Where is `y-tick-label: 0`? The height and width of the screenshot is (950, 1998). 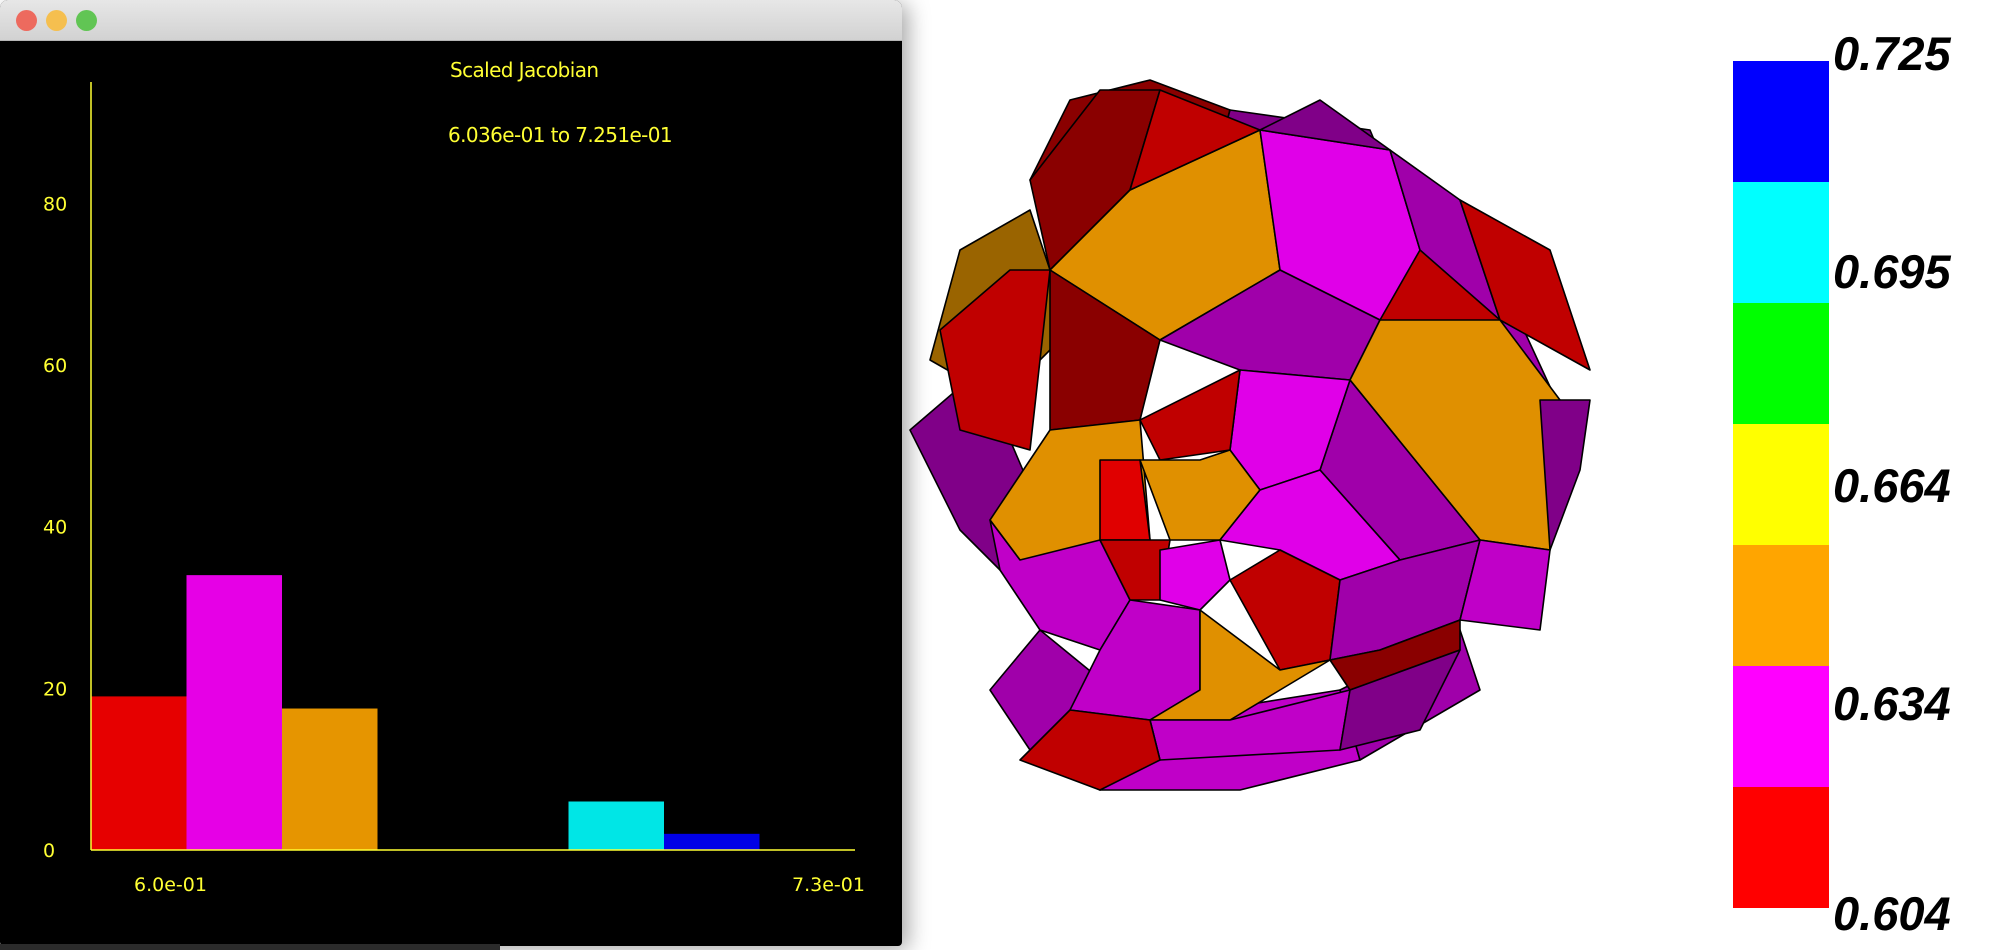 y-tick-label: 0 is located at coordinates (49, 851).